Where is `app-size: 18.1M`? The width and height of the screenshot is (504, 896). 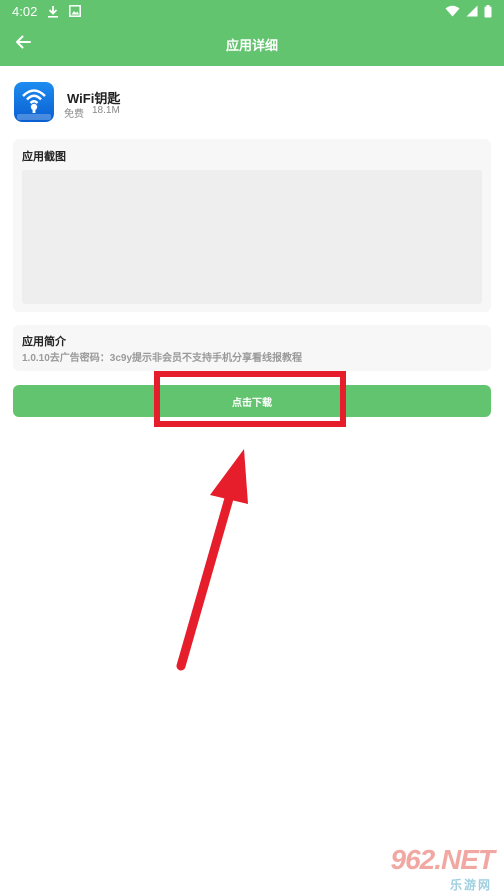 app-size: 18.1M is located at coordinates (106, 110).